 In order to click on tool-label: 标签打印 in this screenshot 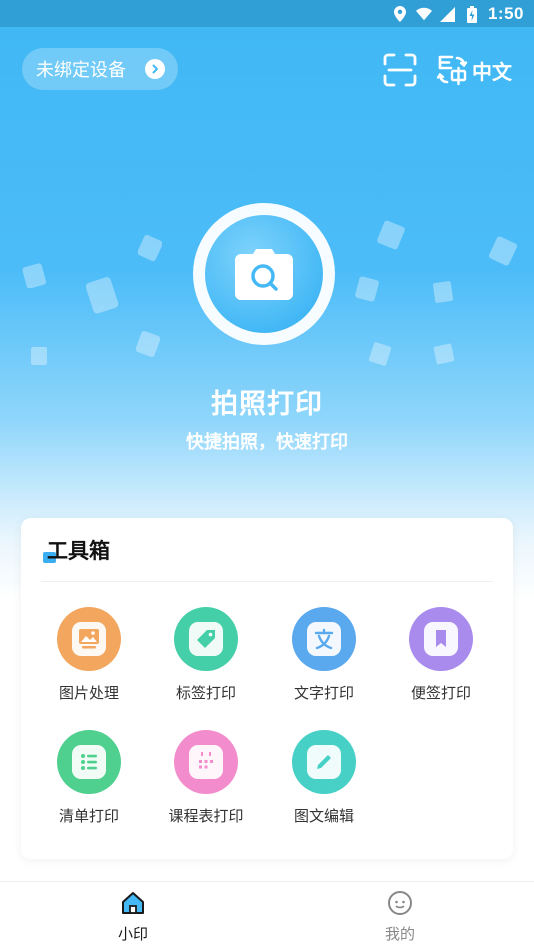, I will do `click(205, 693)`.